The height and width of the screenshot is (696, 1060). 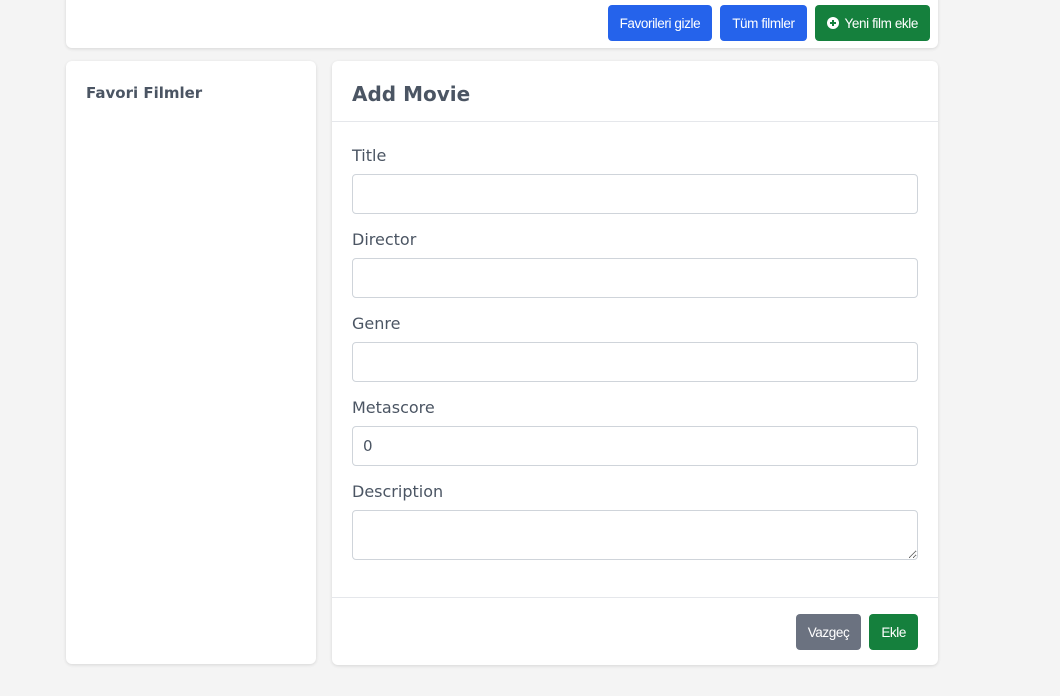 I want to click on genre-input, so click(x=635, y=362).